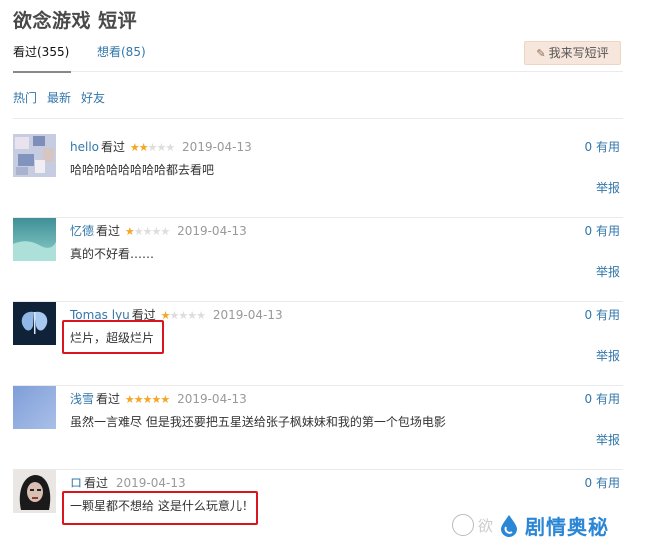 Image resolution: width=652 pixels, height=554 pixels. I want to click on comment-text: 虽然一言难尽 但是我还要把五星送给张子枫妹妹和我的第一个包场电影, so click(258, 422).